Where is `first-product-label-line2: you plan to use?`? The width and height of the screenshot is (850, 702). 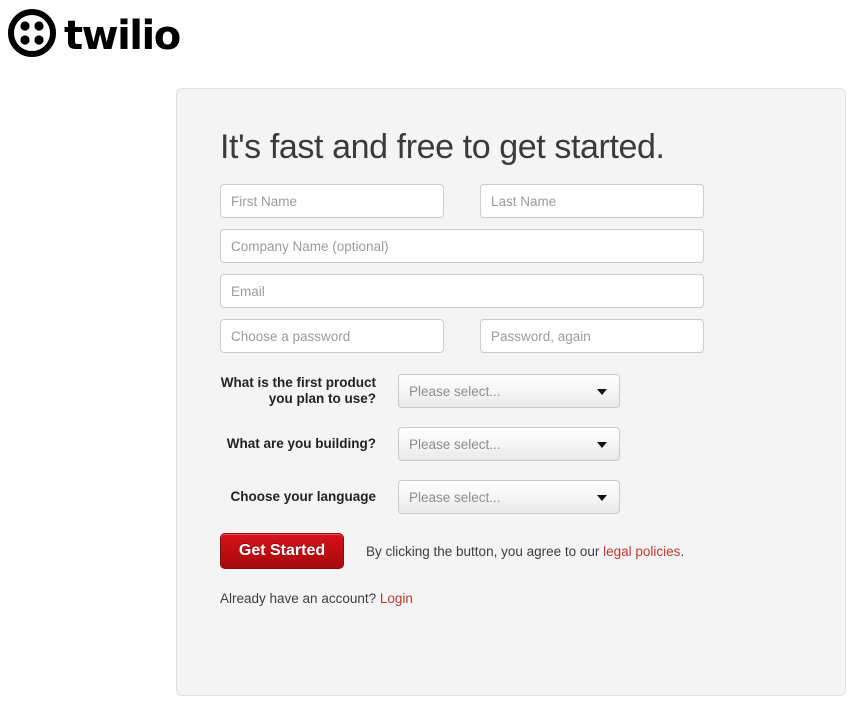 first-product-label-line2: you plan to use? is located at coordinates (322, 399).